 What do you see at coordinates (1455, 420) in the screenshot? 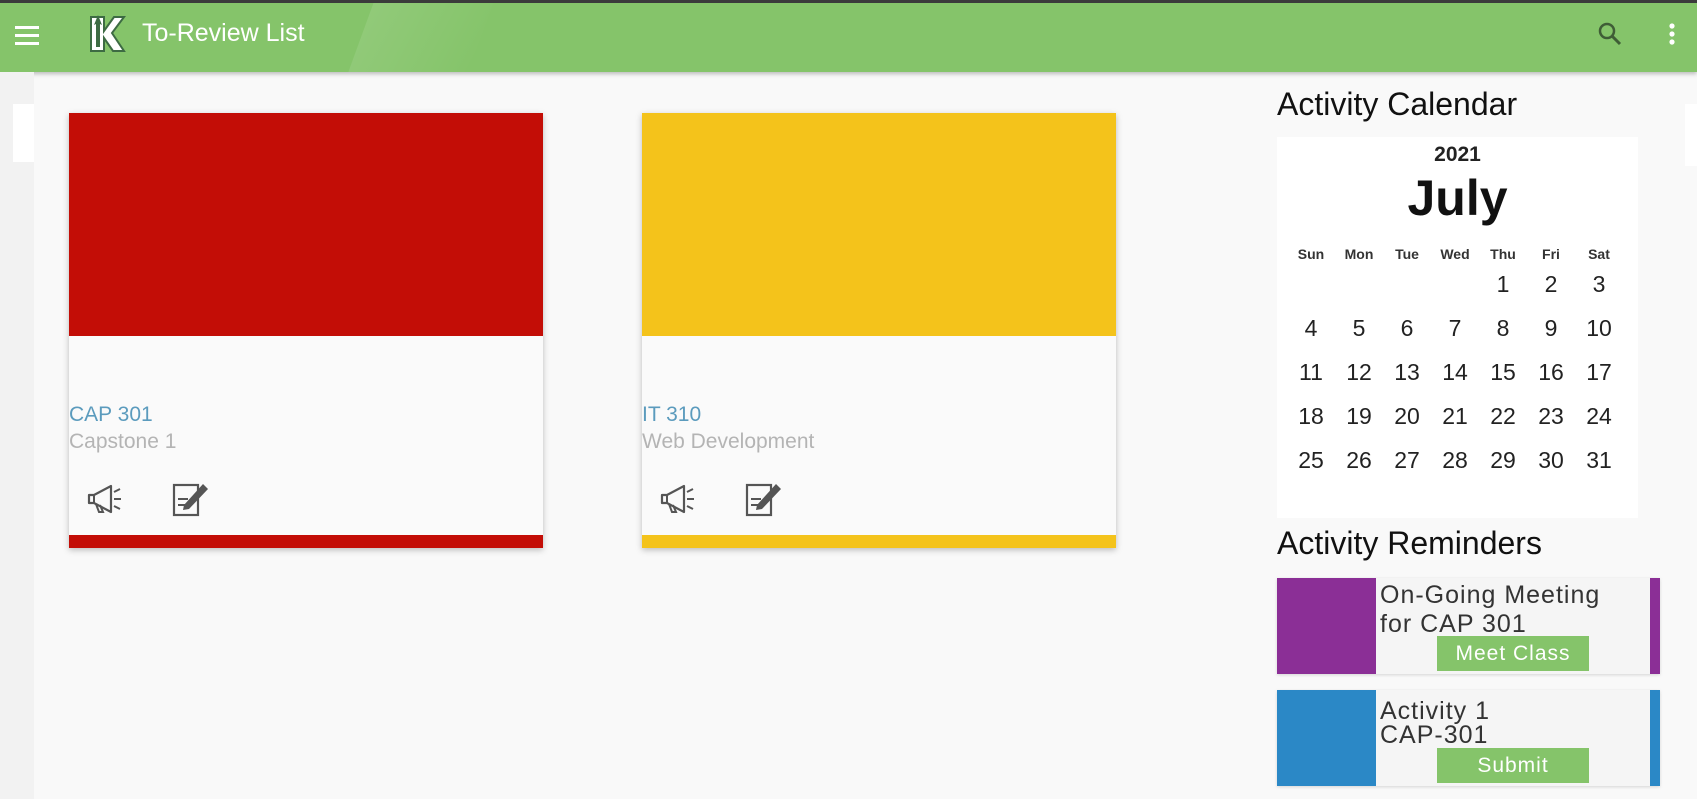
I see `calendar-day: 21` at bounding box center [1455, 420].